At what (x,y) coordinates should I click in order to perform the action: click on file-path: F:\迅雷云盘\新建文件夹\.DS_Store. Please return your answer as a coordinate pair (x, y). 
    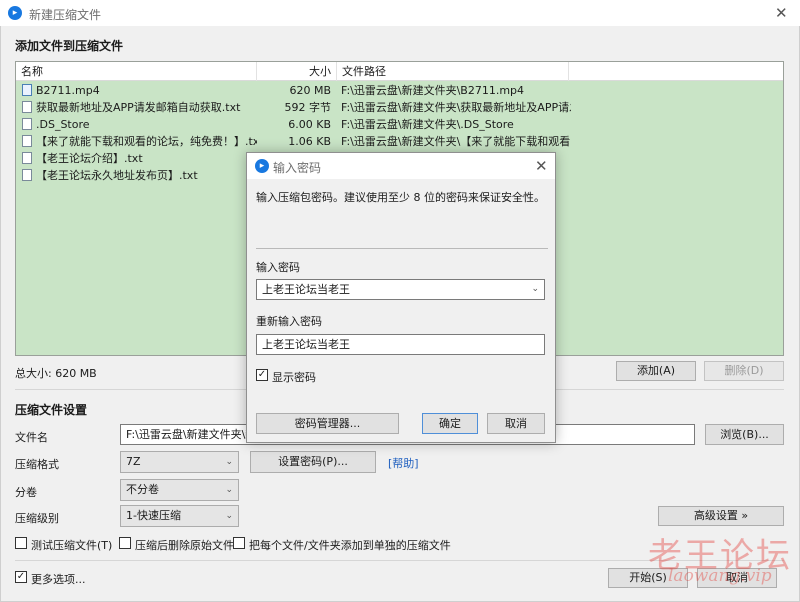
    Looking at the image, I should click on (427, 124).